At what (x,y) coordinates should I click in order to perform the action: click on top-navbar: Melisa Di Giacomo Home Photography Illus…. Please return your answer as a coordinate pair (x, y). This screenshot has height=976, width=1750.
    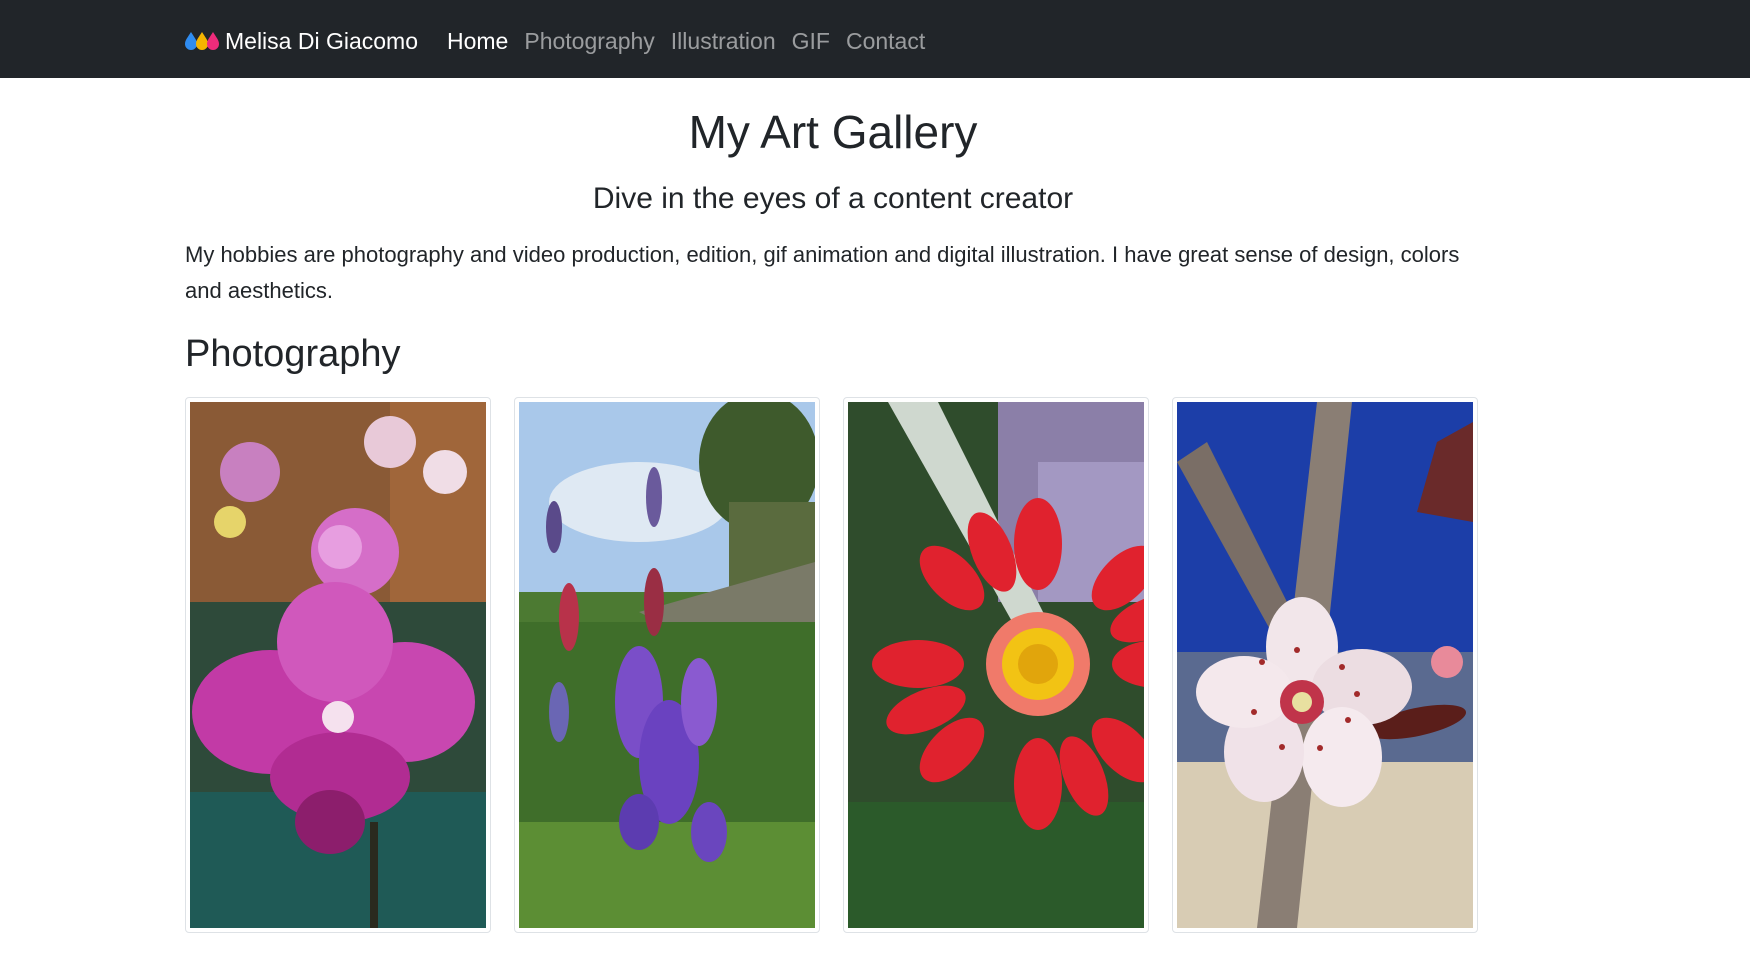
    Looking at the image, I should click on (875, 39).